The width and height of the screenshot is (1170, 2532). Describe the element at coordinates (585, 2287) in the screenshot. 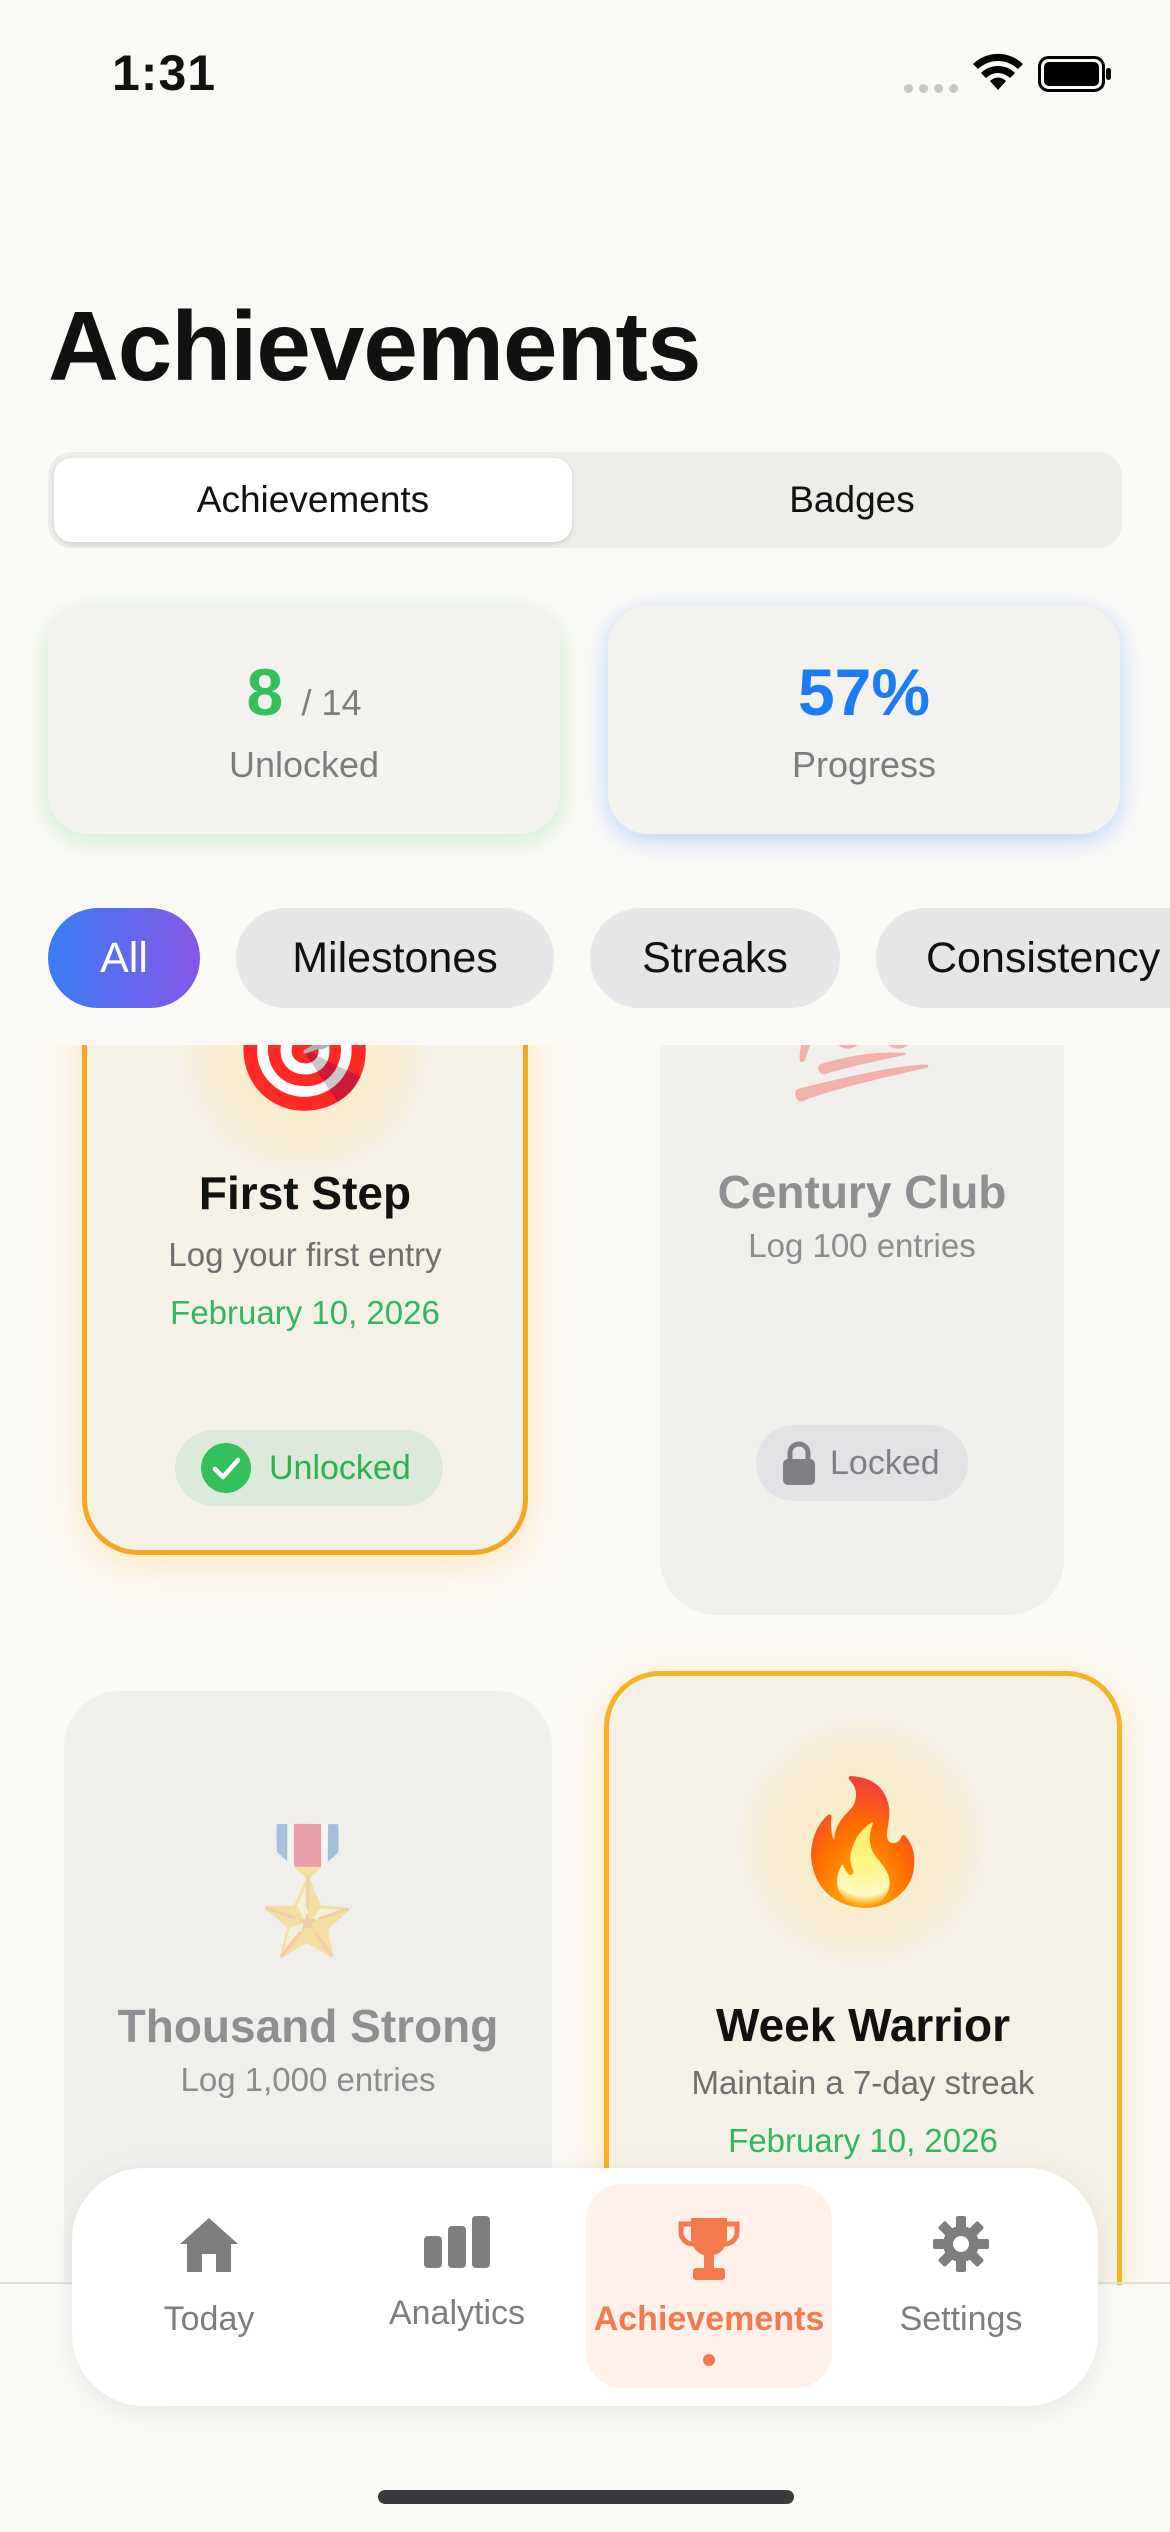

I see `tab-bar: Today Analytics Achievements Settings` at that location.